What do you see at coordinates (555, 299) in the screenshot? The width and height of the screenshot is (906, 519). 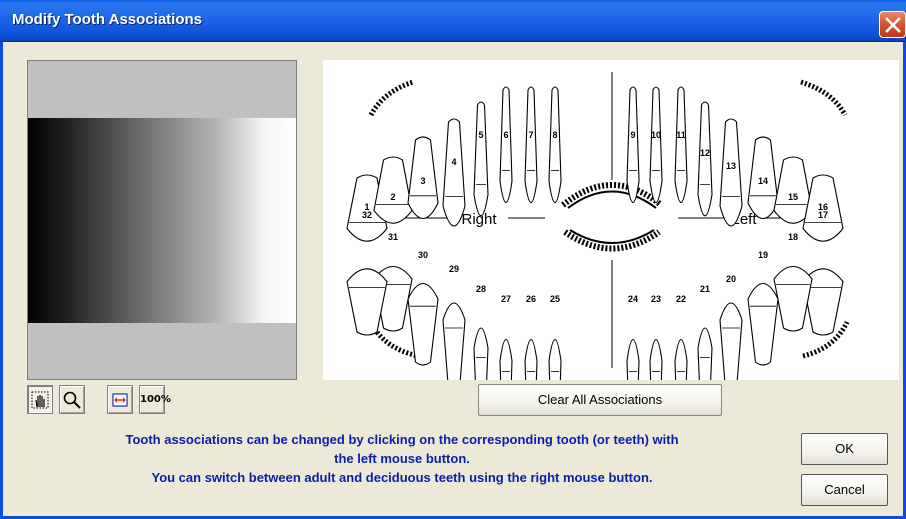 I see `tooth-number-25: 25` at bounding box center [555, 299].